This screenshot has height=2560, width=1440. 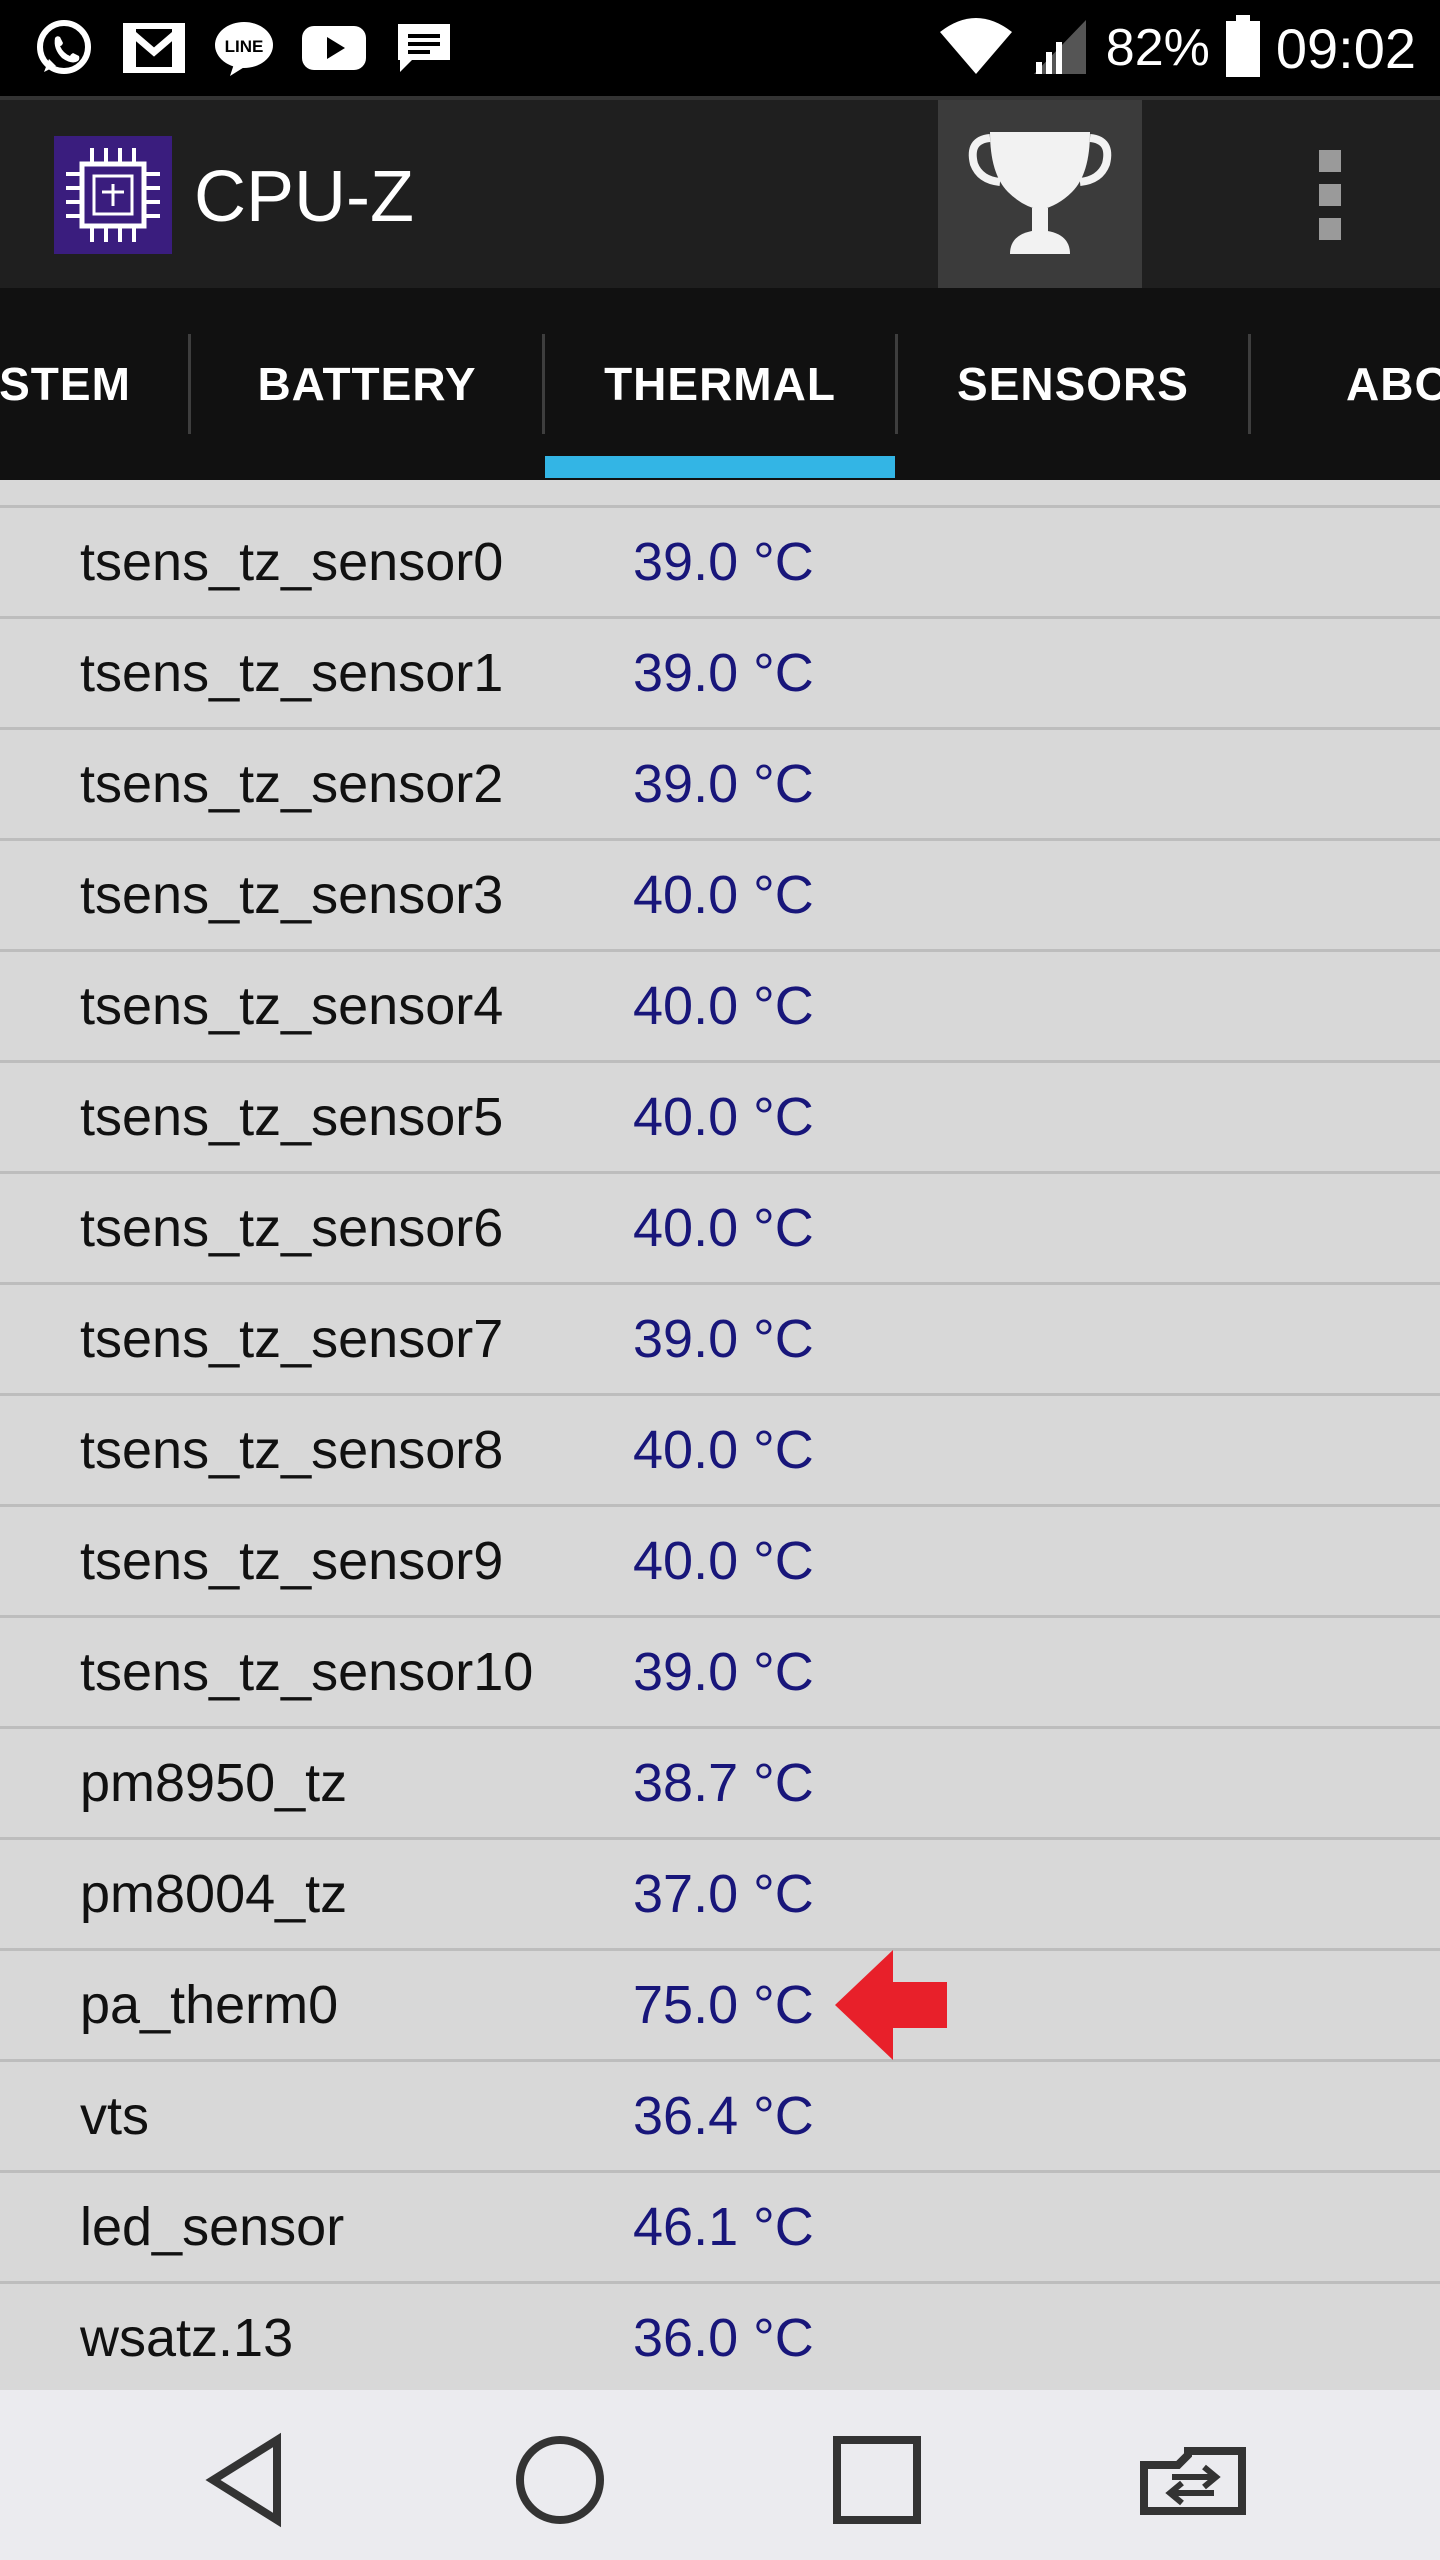 I want to click on tab-divider, so click(x=1249, y=384).